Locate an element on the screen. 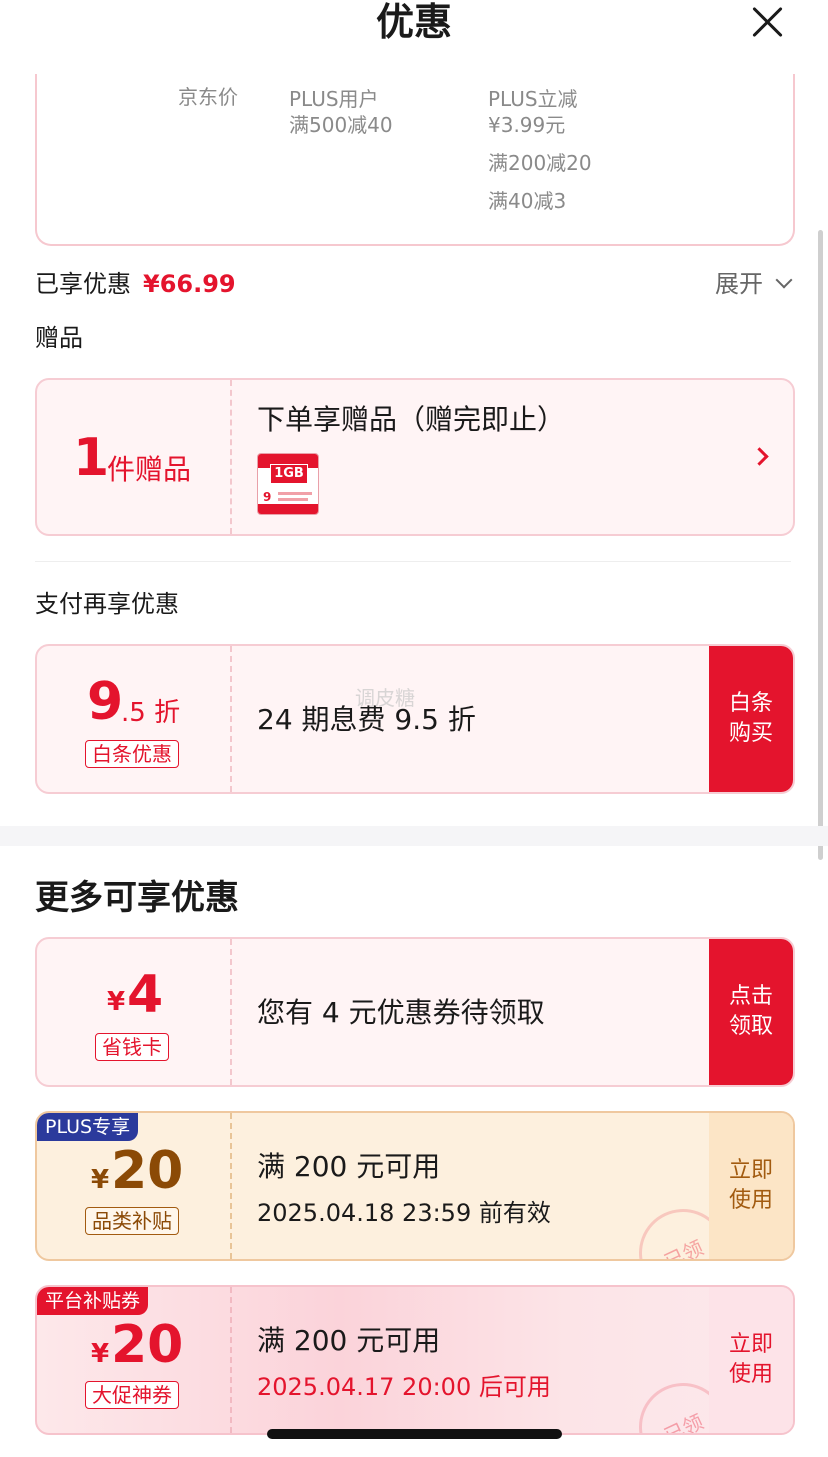 This screenshot has height=1457, width=828. plus-user-label: PLUS用户 is located at coordinates (334, 99).